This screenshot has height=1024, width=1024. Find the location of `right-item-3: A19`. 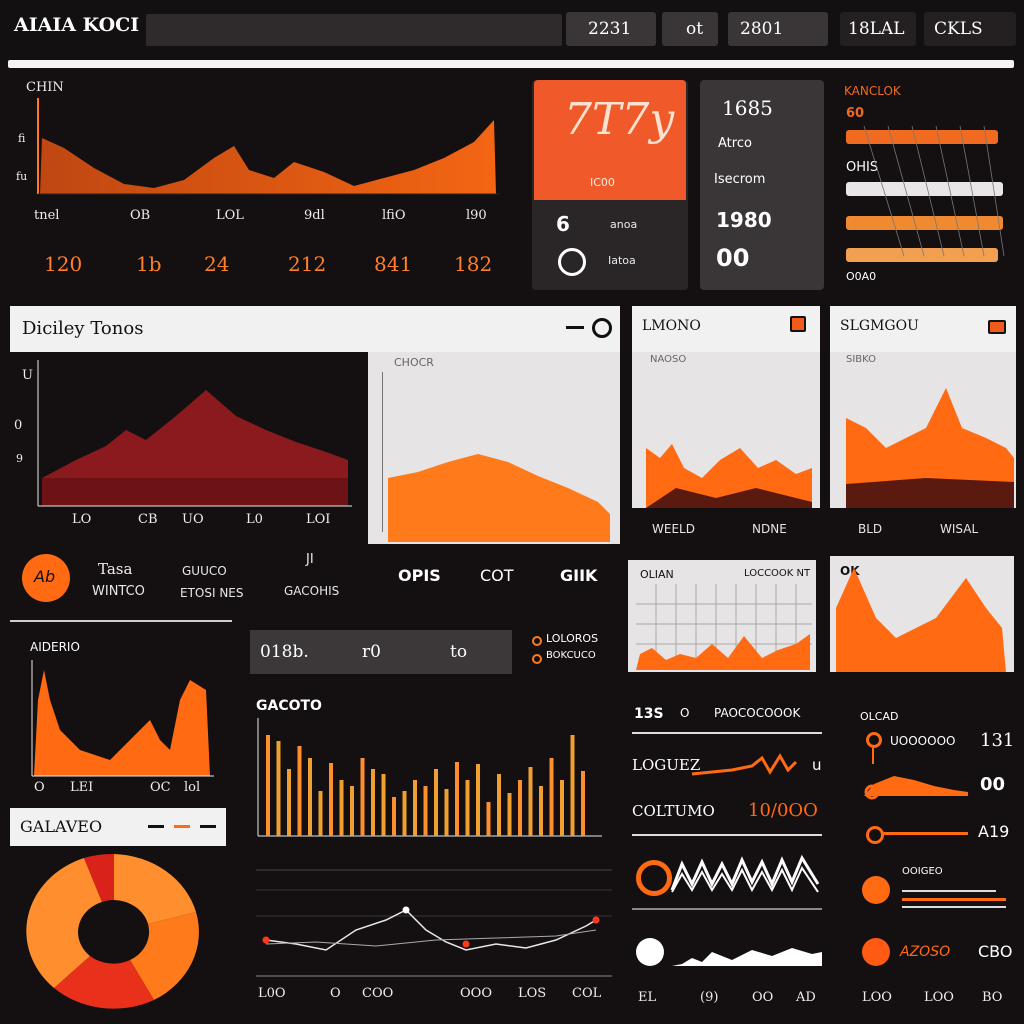

right-item-3: A19 is located at coordinates (931, 835).